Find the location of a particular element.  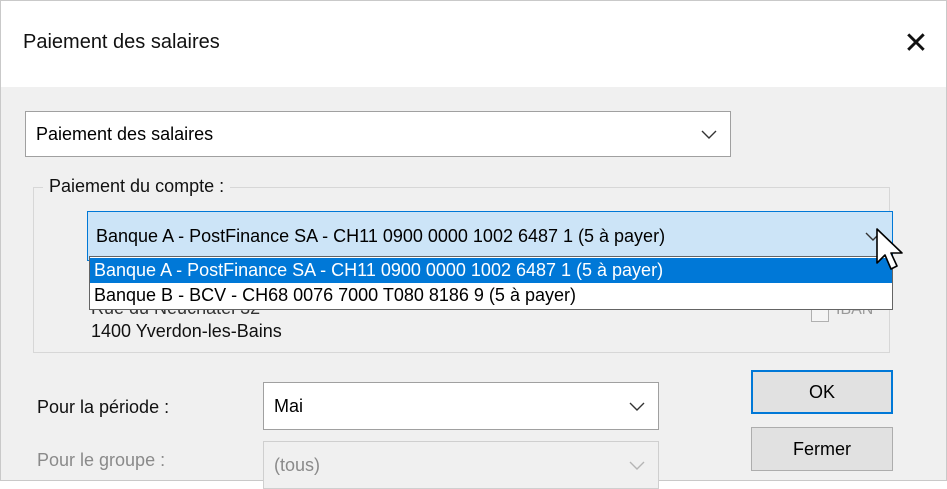

ok-button: OK is located at coordinates (822, 392).